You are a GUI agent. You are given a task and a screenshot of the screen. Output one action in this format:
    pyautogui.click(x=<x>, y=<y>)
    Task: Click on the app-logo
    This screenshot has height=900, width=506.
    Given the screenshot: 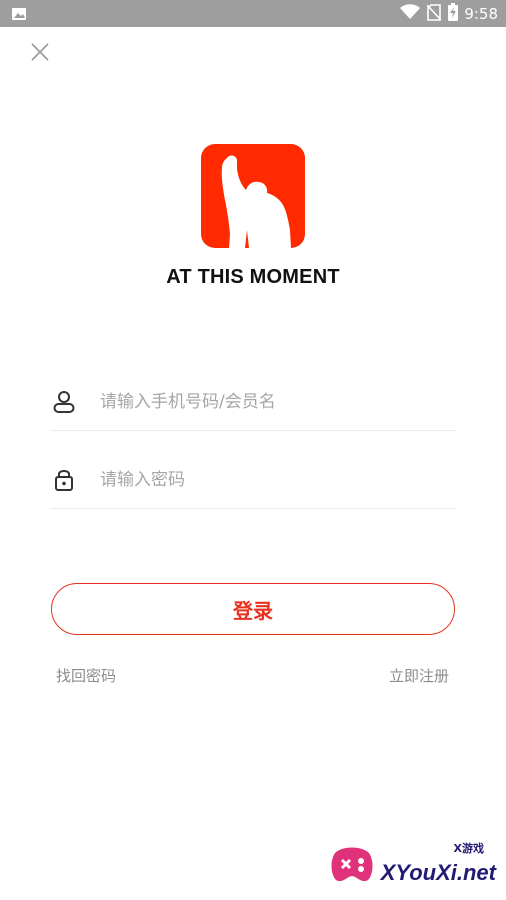 What is the action you would take?
    pyautogui.click(x=253, y=196)
    